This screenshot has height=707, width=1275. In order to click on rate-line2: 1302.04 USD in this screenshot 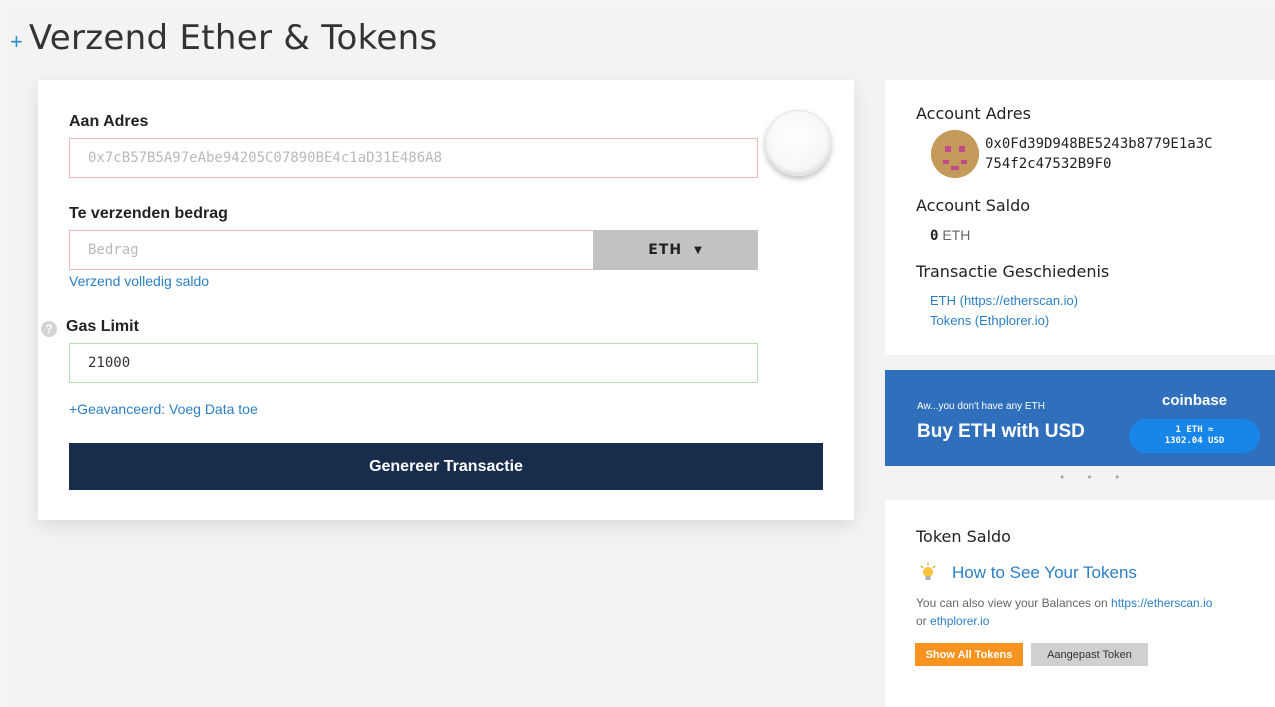, I will do `click(1194, 441)`.